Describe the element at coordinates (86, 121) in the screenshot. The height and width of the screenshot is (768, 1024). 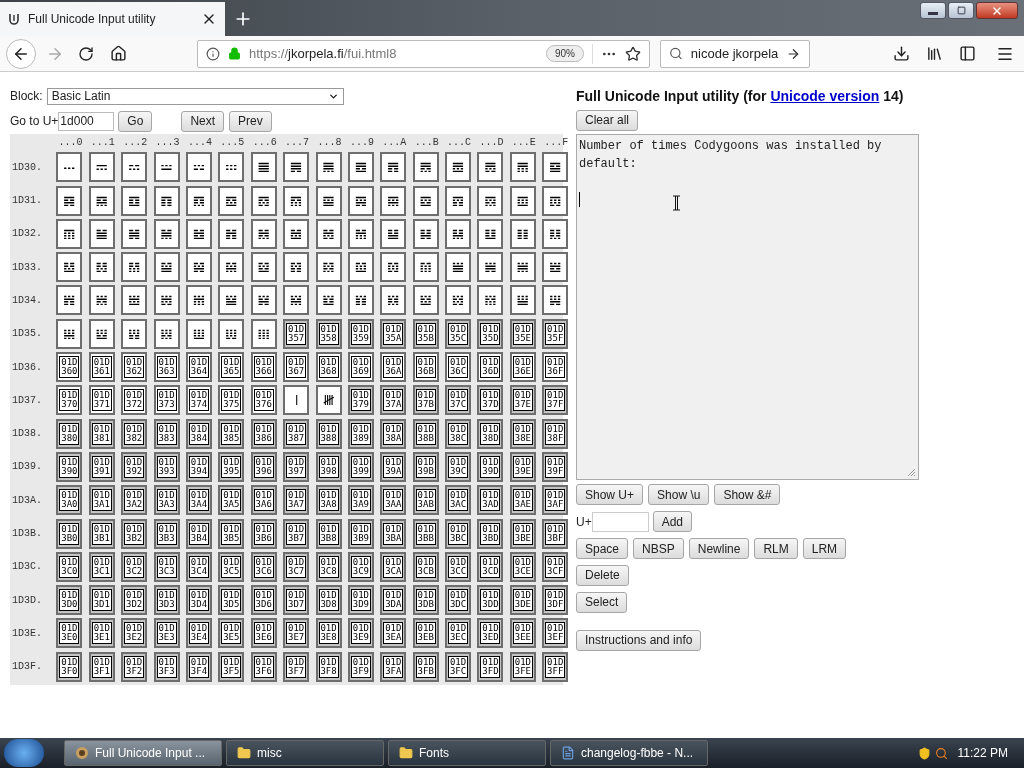
I see `code-point-field: 1d000` at that location.